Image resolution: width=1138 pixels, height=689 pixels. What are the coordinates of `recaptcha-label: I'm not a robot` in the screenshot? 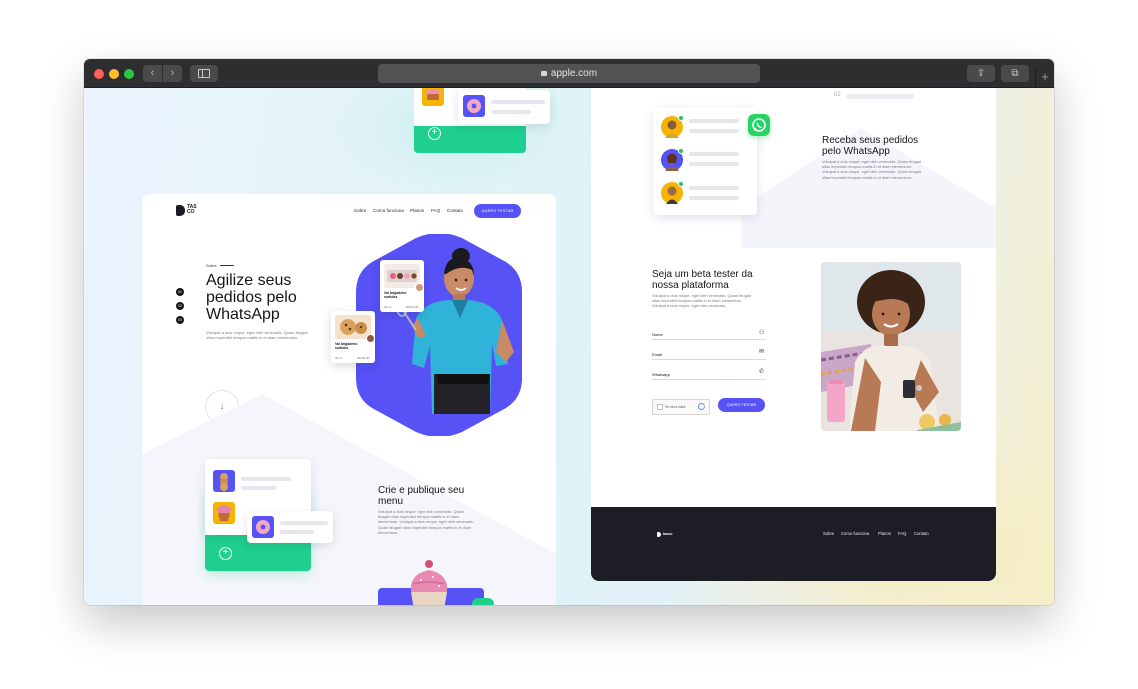 It's located at (675, 407).